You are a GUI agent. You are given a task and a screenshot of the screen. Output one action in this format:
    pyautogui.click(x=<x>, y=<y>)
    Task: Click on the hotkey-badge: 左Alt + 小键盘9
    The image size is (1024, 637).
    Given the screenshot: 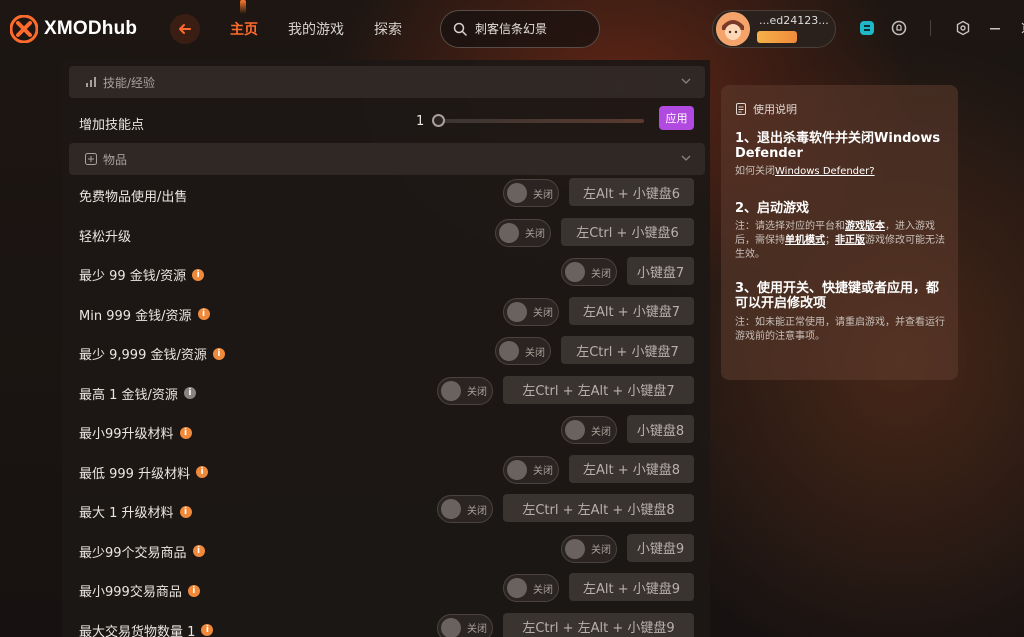 What is the action you would take?
    pyautogui.click(x=631, y=587)
    